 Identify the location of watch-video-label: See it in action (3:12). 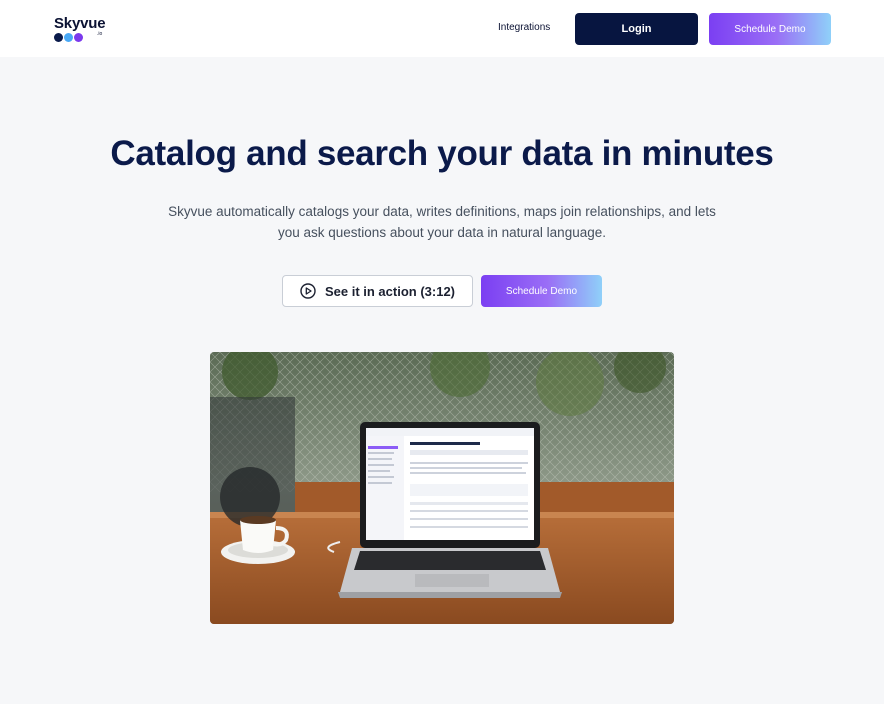
(390, 291).